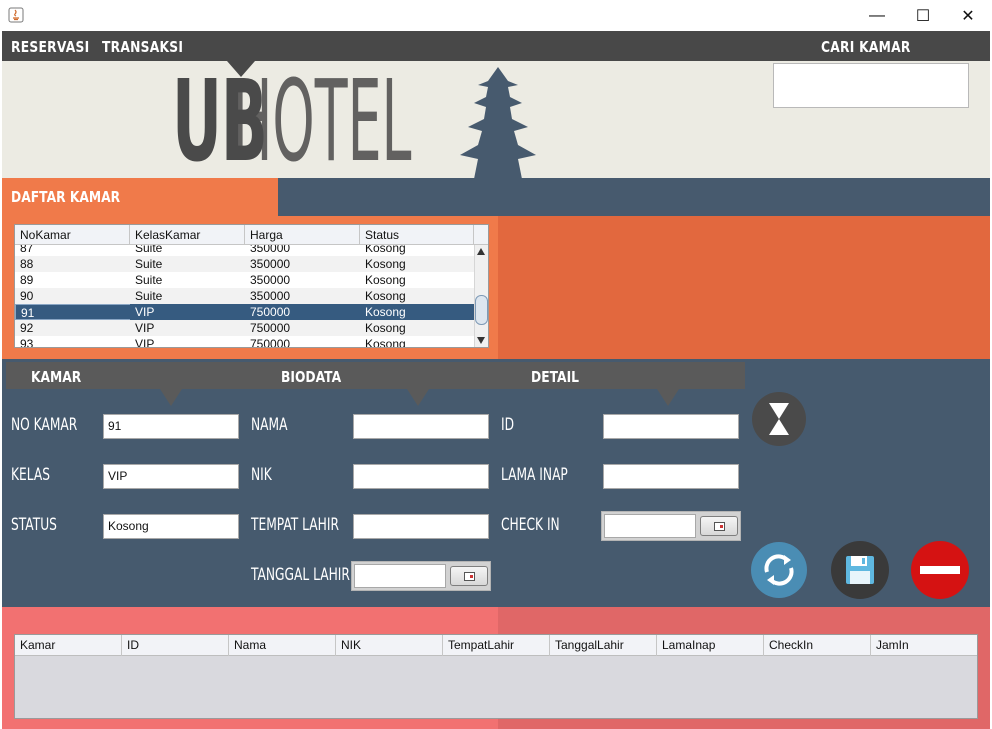  Describe the element at coordinates (261, 475) in the screenshot. I see `nik-label: NIK` at that location.